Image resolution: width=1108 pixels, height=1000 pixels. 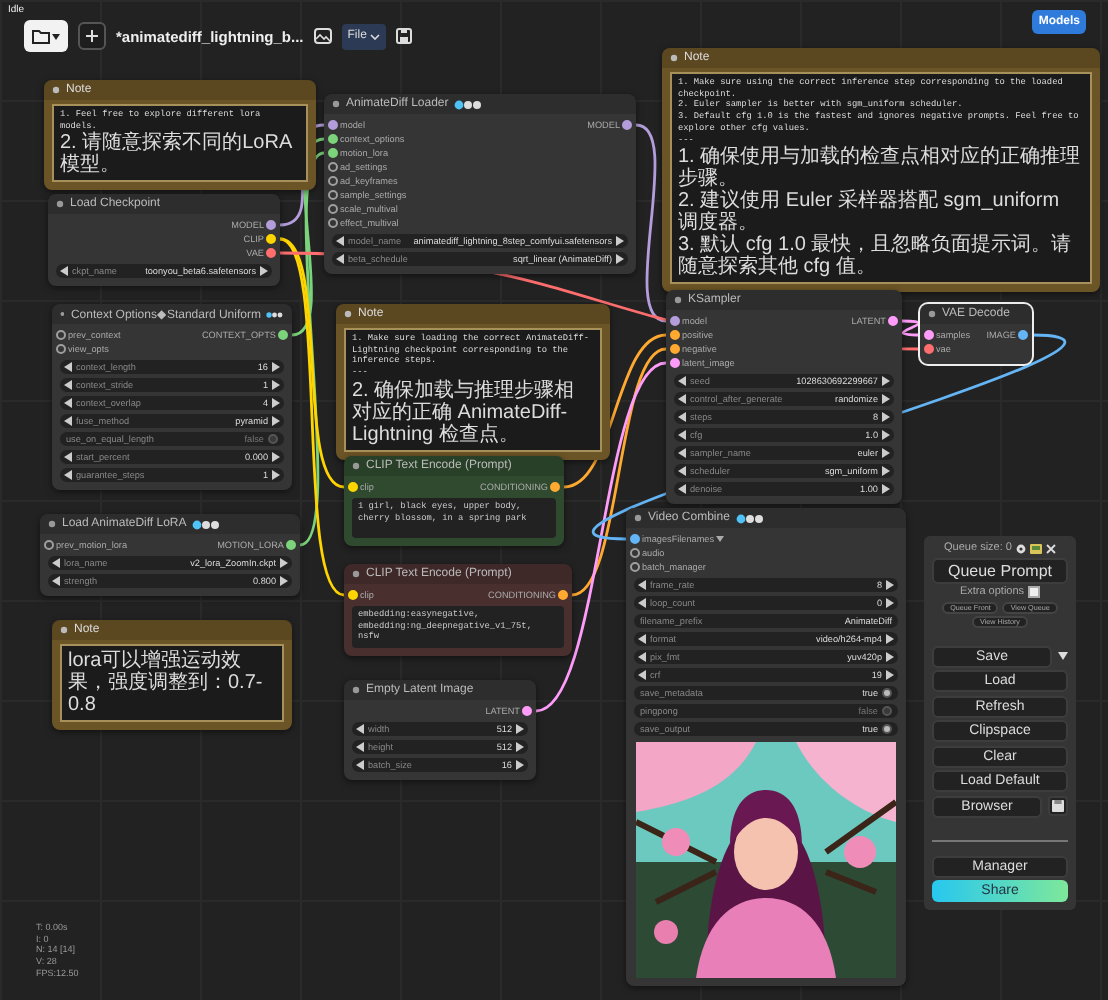 I want to click on note-node, so click(x=881, y=170).